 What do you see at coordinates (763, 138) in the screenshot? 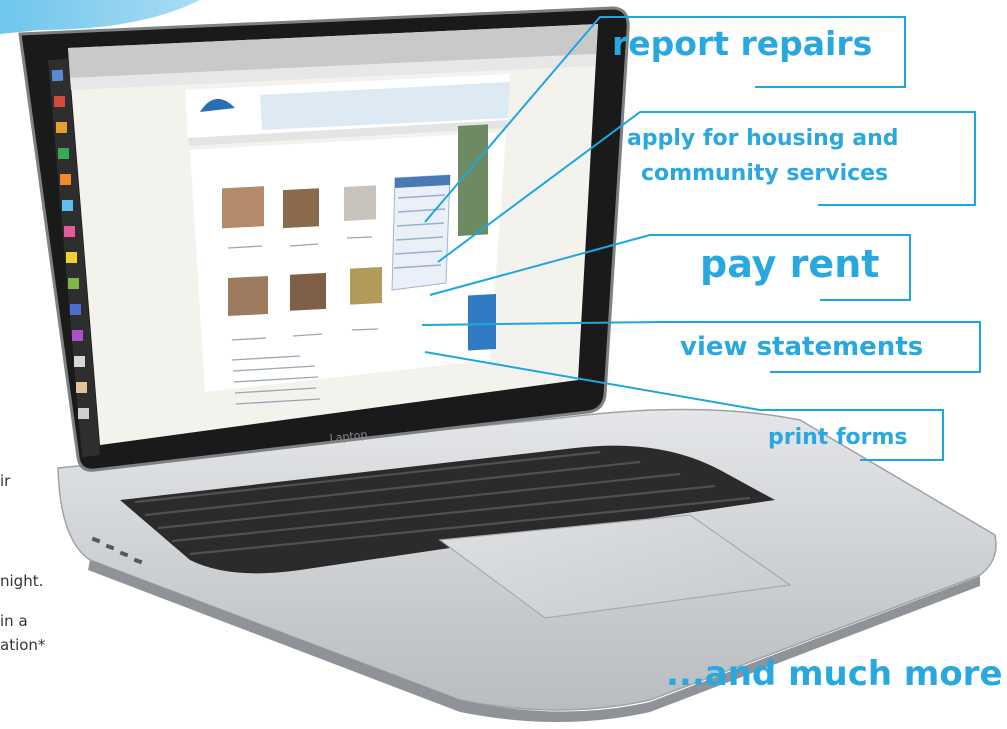
I see `callout-apply-line1: apply for housing and` at bounding box center [763, 138].